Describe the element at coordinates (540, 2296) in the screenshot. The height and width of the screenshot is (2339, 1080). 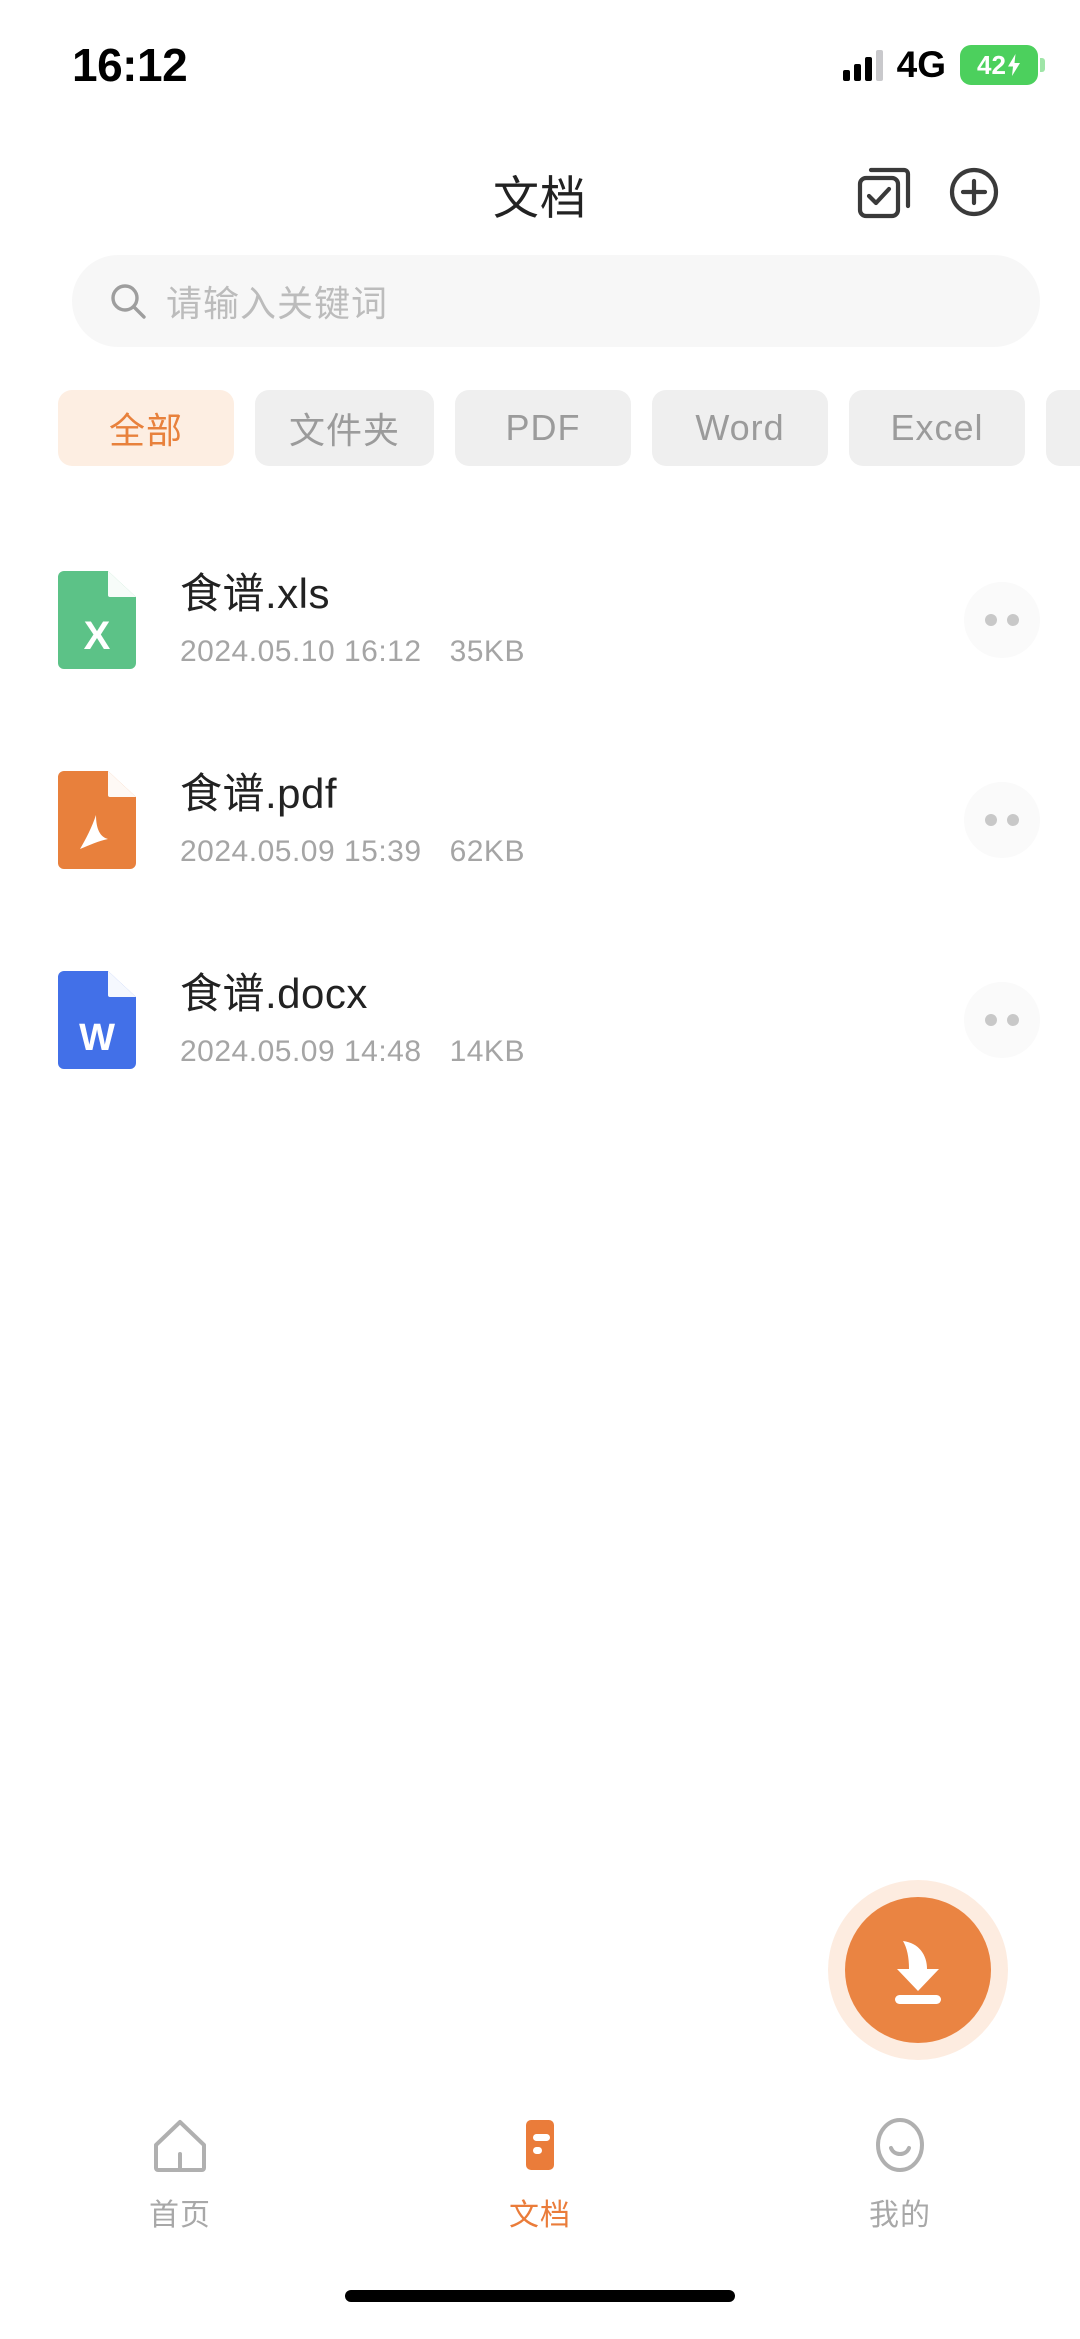
I see `home-indicator` at that location.